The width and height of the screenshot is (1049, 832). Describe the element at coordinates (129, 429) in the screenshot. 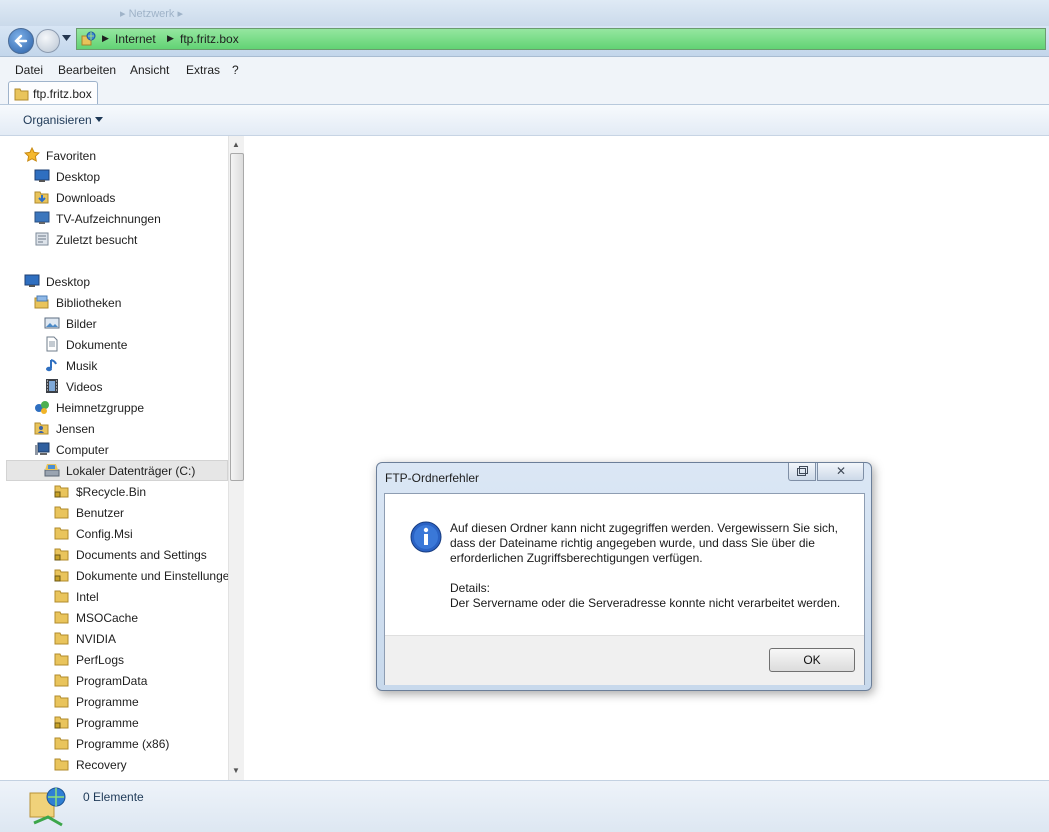

I see `nav-user-jensen: Jensen` at that location.